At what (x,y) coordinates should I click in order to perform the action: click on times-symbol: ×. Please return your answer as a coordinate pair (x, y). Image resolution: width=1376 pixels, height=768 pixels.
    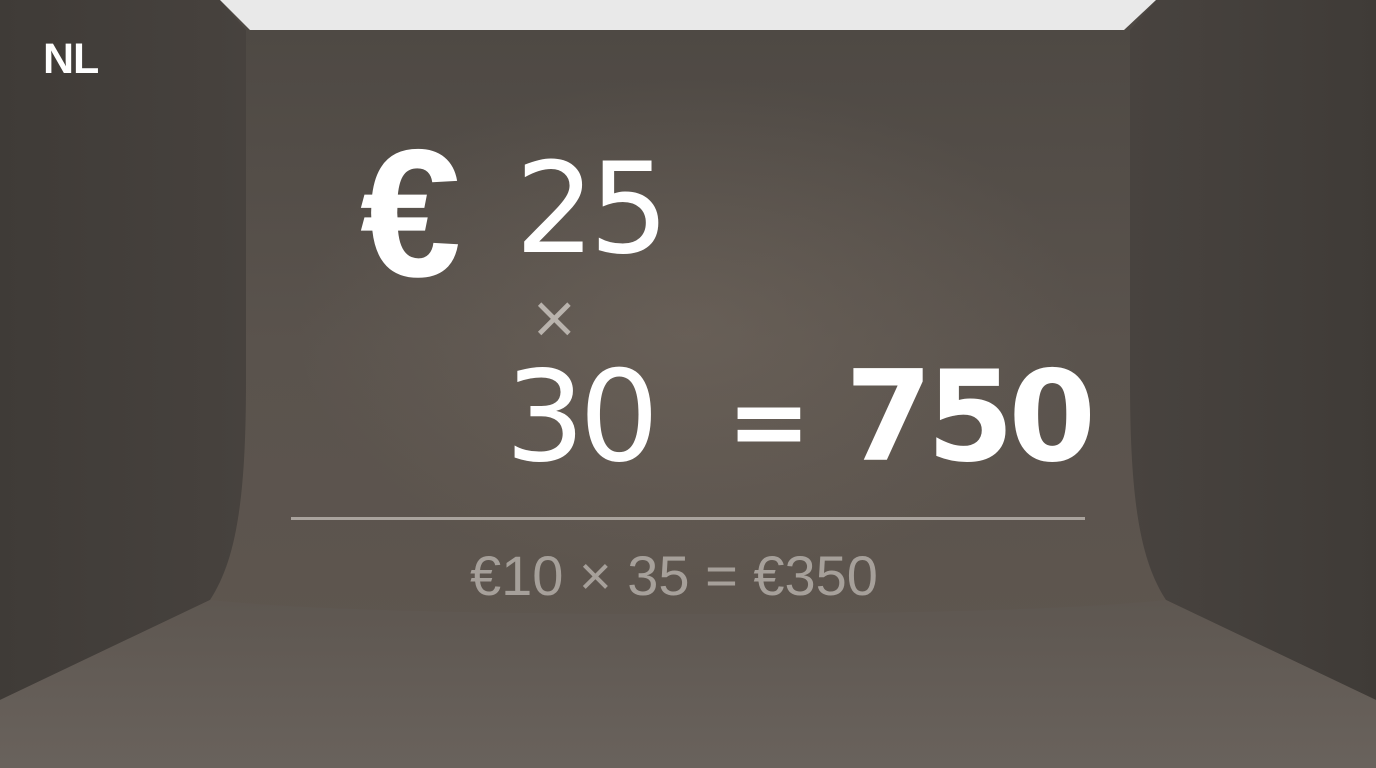
    Looking at the image, I should click on (554, 317).